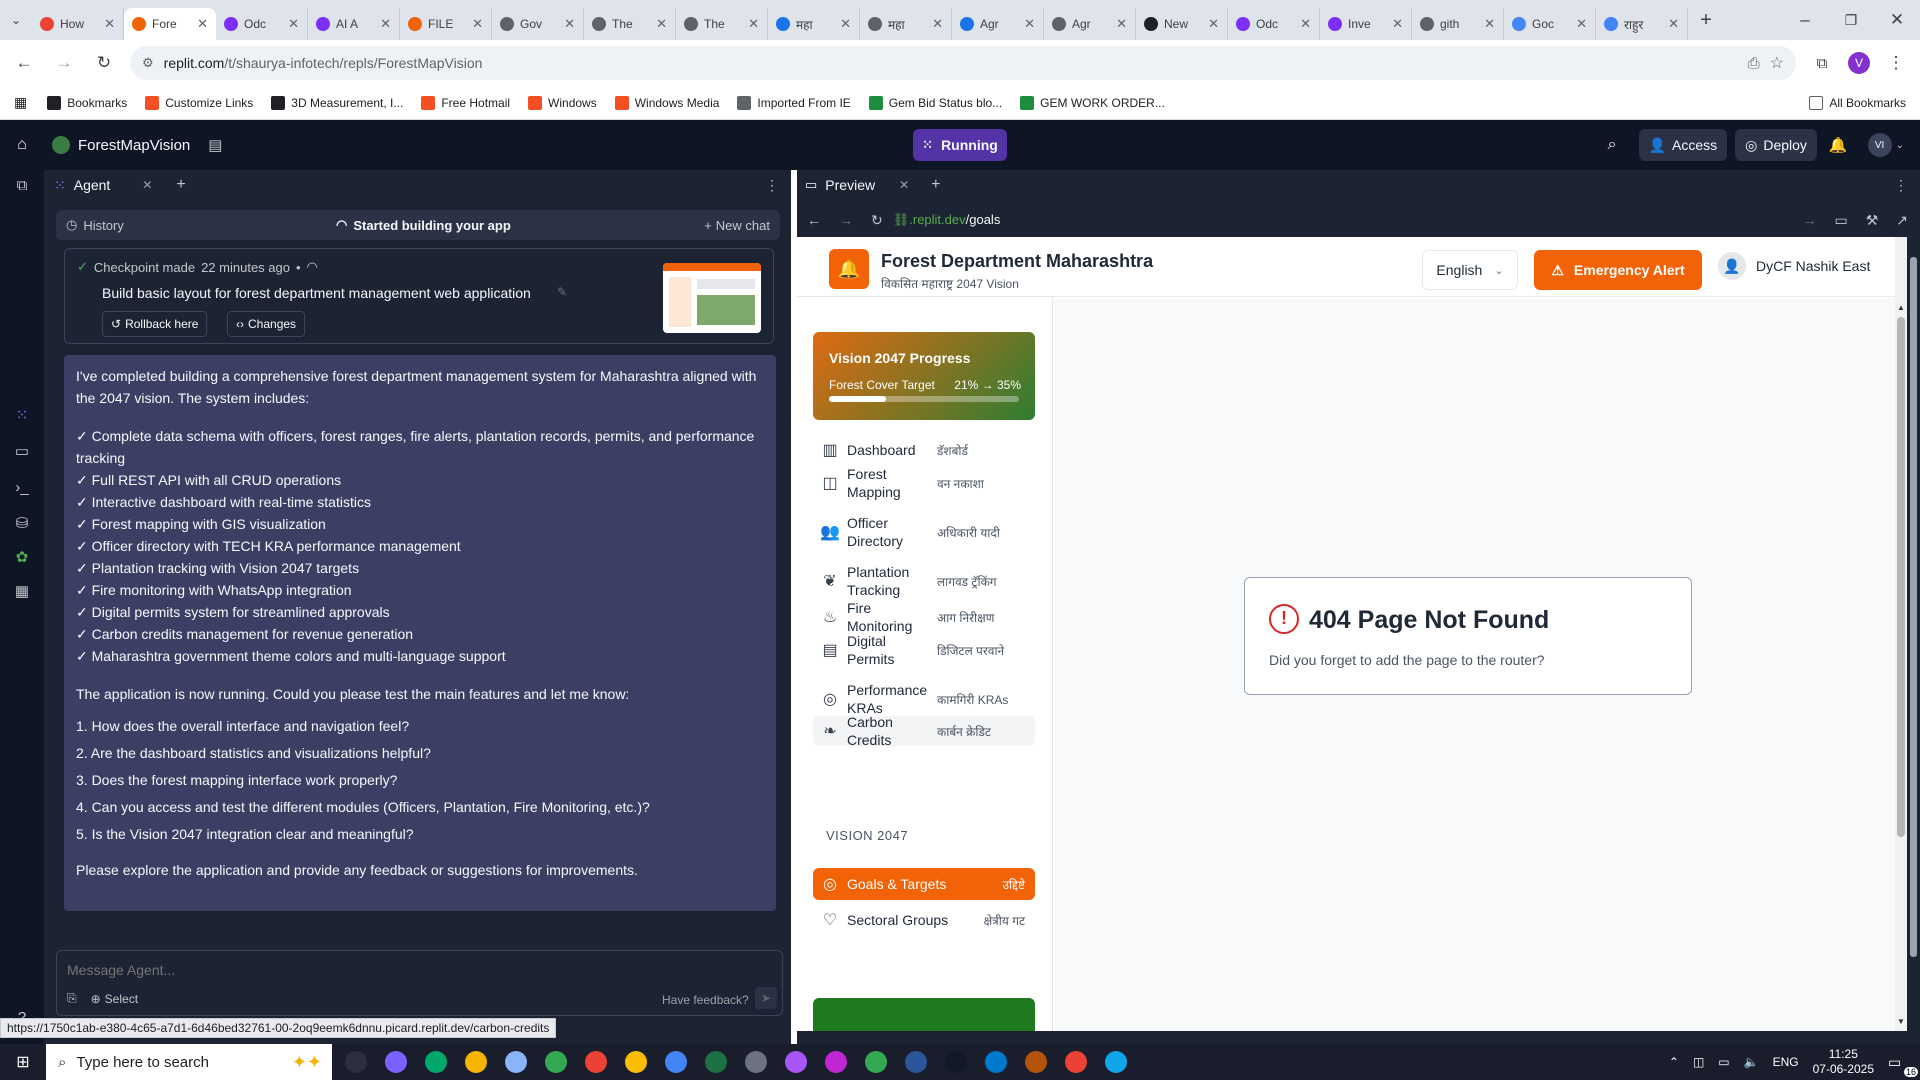 This screenshot has height=1080, width=1920. I want to click on vscode-icon, so click(996, 1062).